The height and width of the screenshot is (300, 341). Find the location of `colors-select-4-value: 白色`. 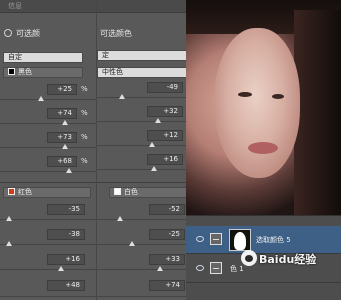

colors-select-4-value: 白色 is located at coordinates (131, 192).